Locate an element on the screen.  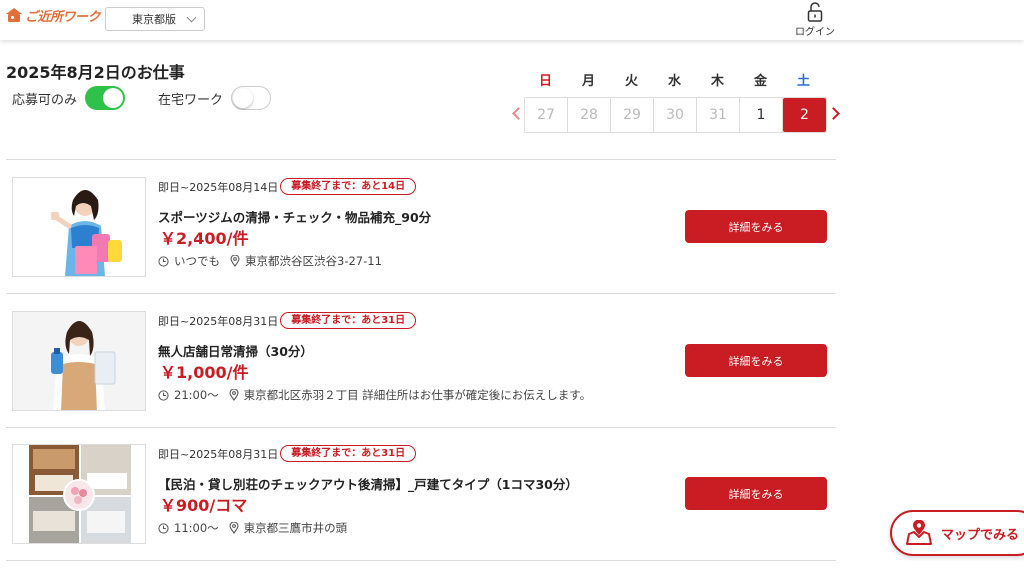
job-info: 11:00～ 東京都三鷹市井の頭 is located at coordinates (252, 528).